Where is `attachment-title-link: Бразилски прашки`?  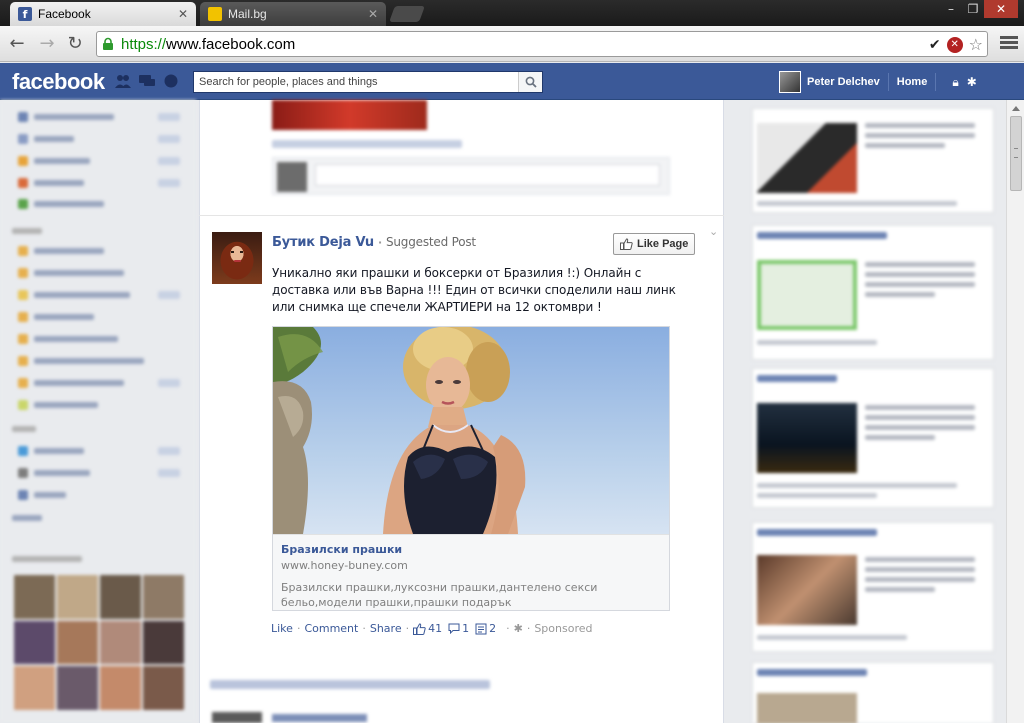 attachment-title-link: Бразилски прашки is located at coordinates (471, 549).